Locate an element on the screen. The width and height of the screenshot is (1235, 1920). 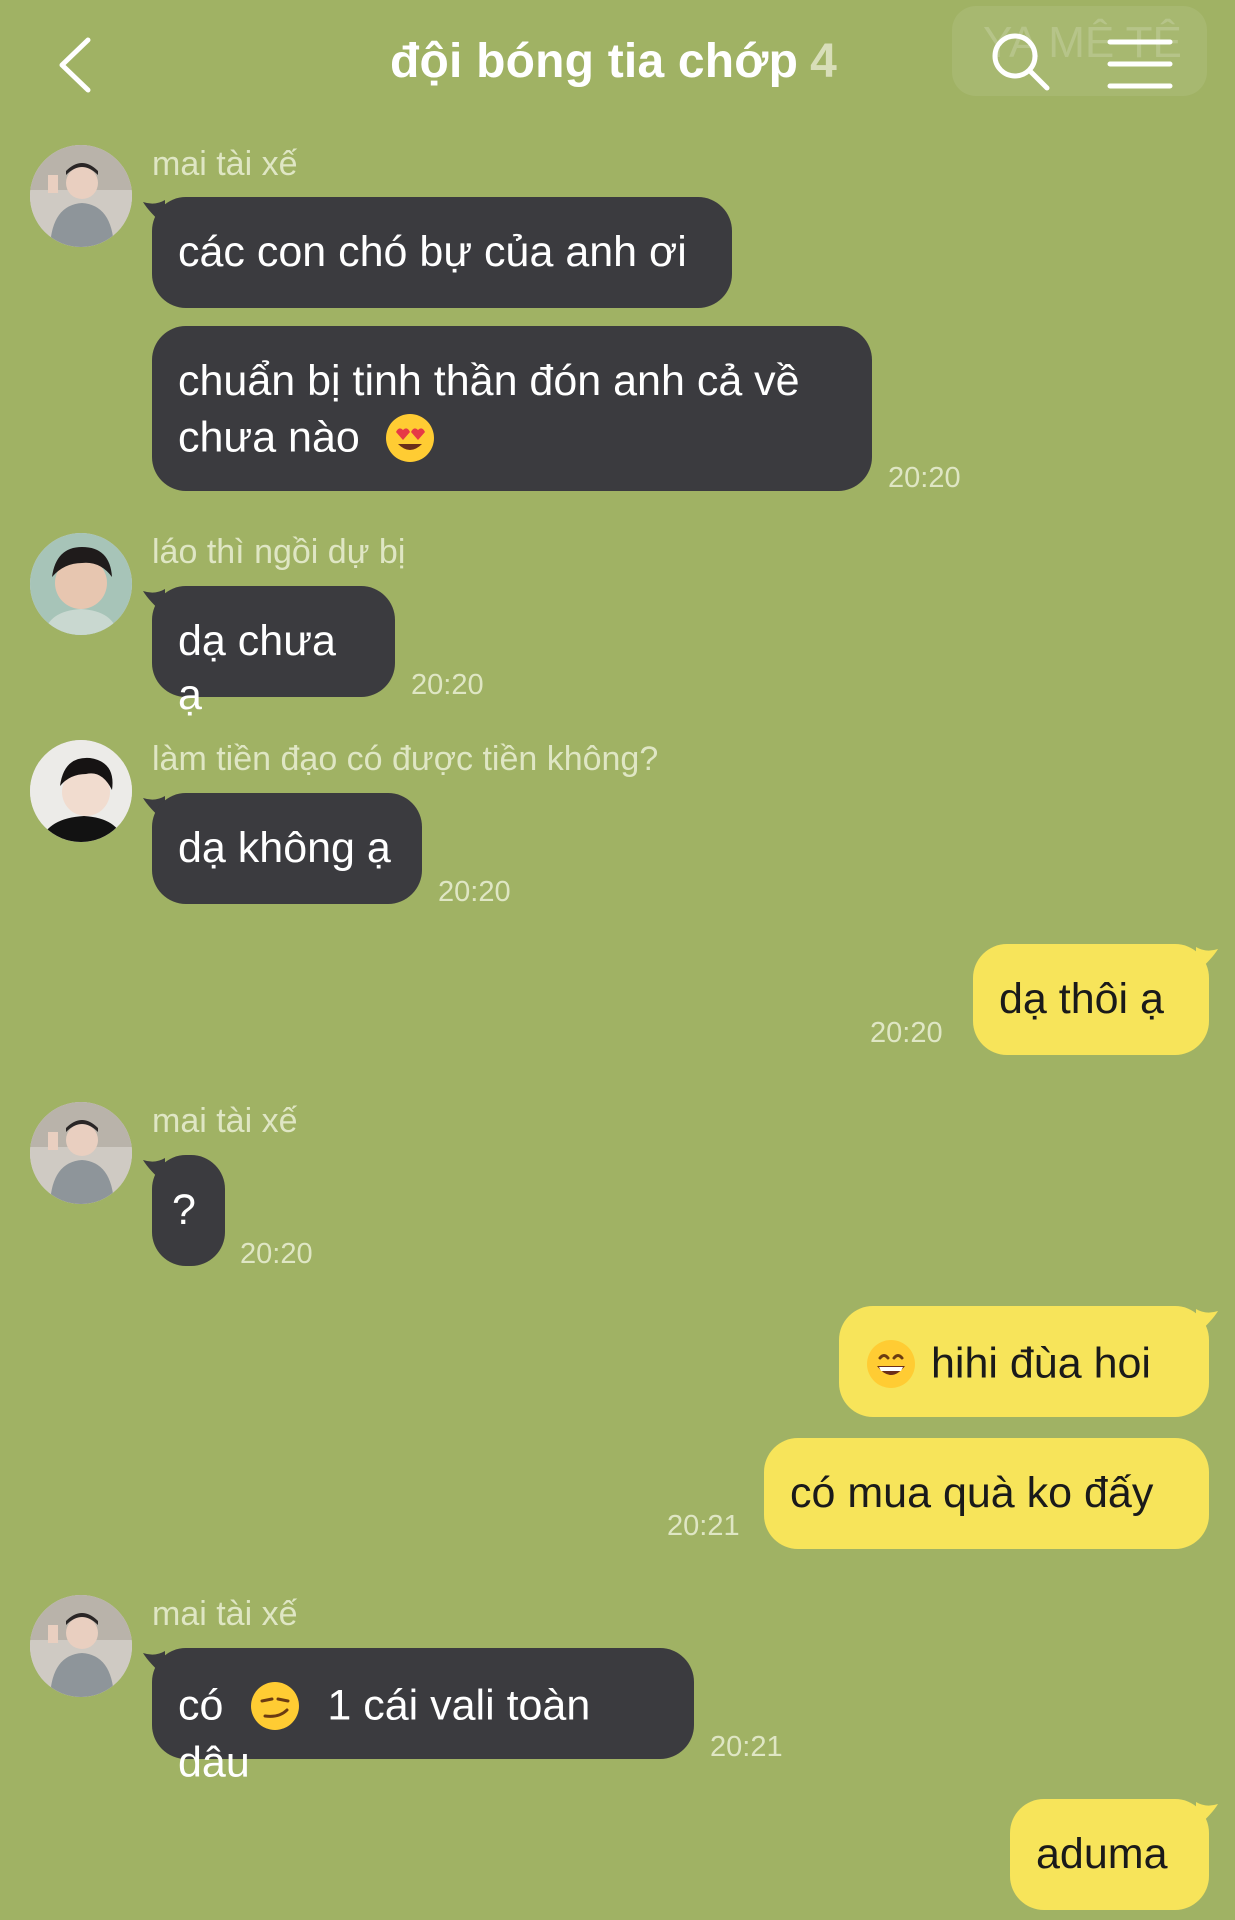
message-text: các con chó bự của anh ơi is located at coordinates (432, 252).